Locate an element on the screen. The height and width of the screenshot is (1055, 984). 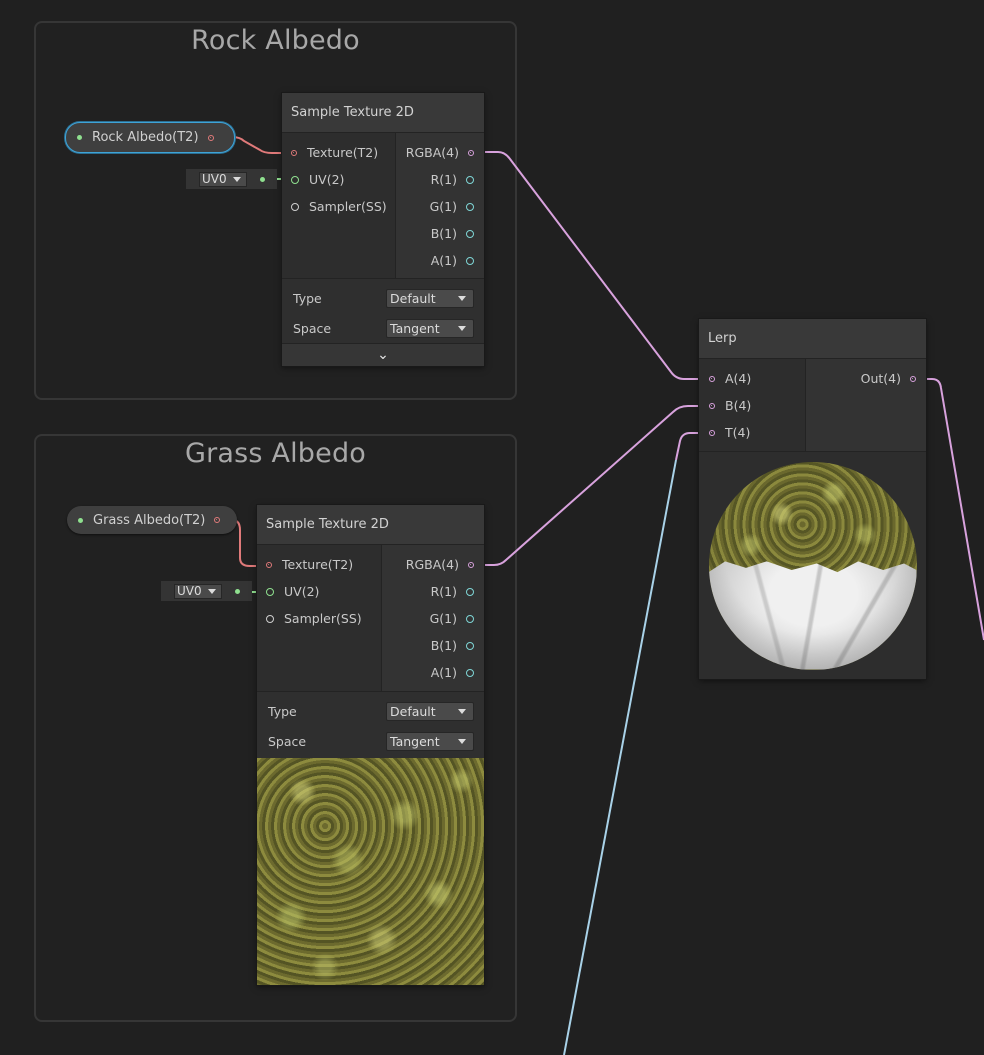
sphere-preview is located at coordinates (812, 565).